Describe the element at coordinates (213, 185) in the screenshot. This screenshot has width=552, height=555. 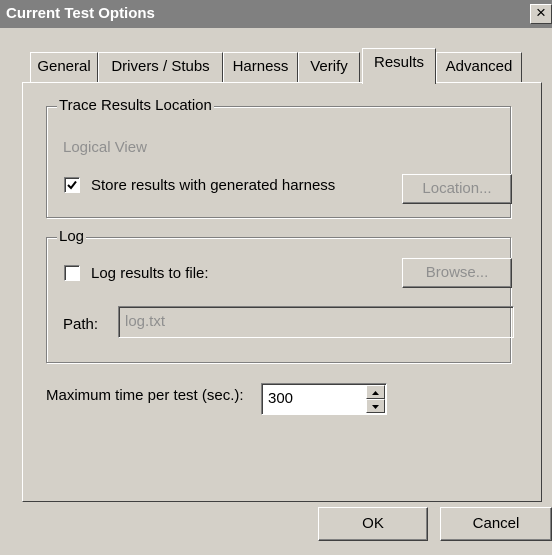
I see `store-with-harness-label: Store results with generated harness` at that location.